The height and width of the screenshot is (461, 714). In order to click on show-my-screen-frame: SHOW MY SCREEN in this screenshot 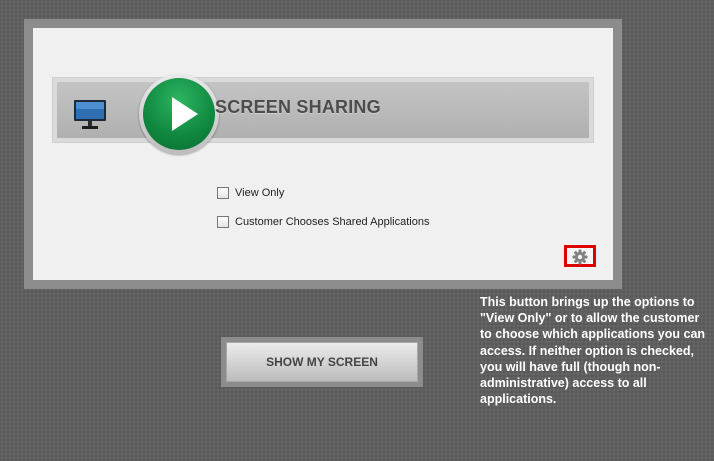, I will do `click(322, 362)`.